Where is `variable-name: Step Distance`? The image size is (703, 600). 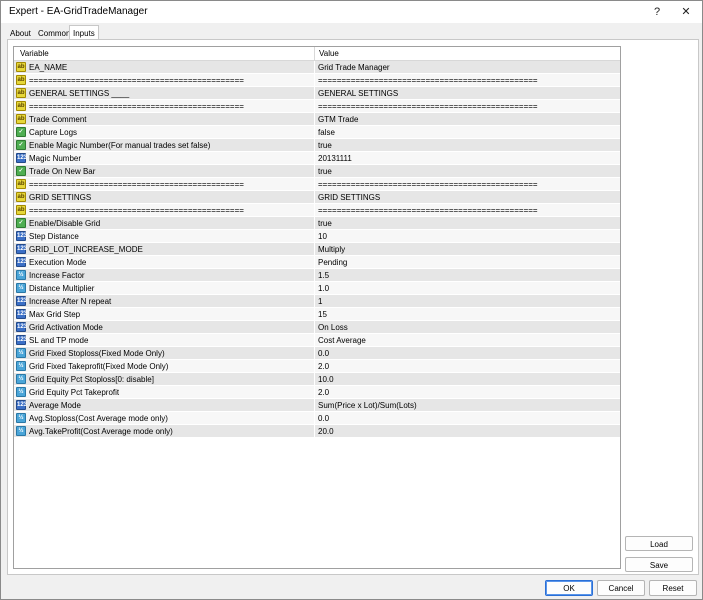
variable-name: Step Distance is located at coordinates (54, 236).